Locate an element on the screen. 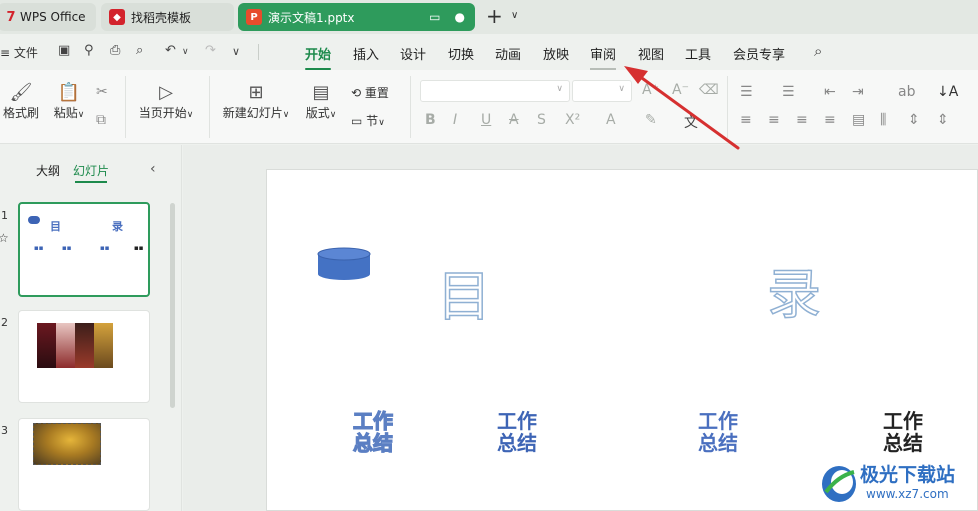 The image size is (978, 511). line-spacing-icon: ⇕ is located at coordinates (914, 120).